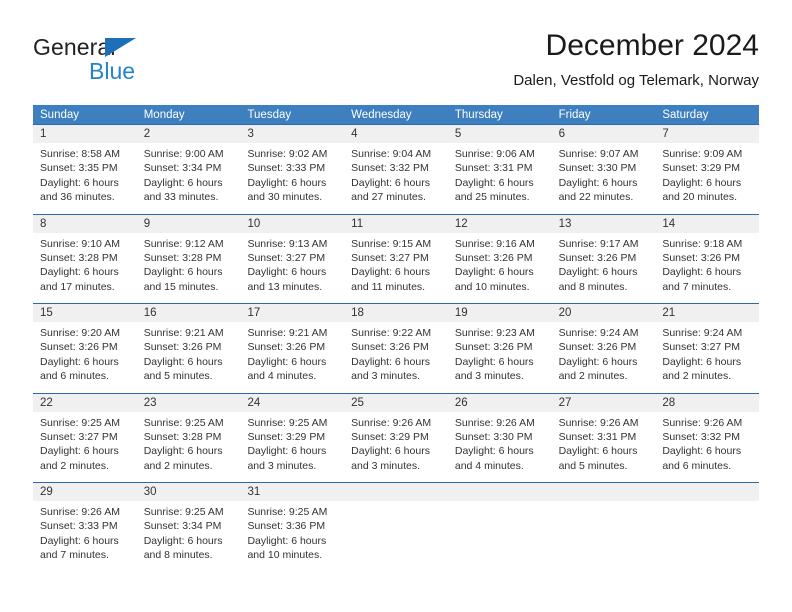 The height and width of the screenshot is (612, 792). What do you see at coordinates (603, 402) in the screenshot?
I see `day-number: 27` at bounding box center [603, 402].